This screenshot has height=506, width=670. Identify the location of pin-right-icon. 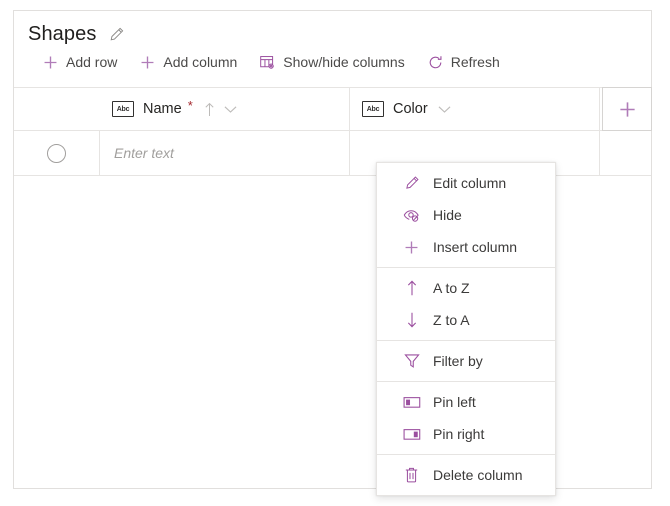
(411, 434).